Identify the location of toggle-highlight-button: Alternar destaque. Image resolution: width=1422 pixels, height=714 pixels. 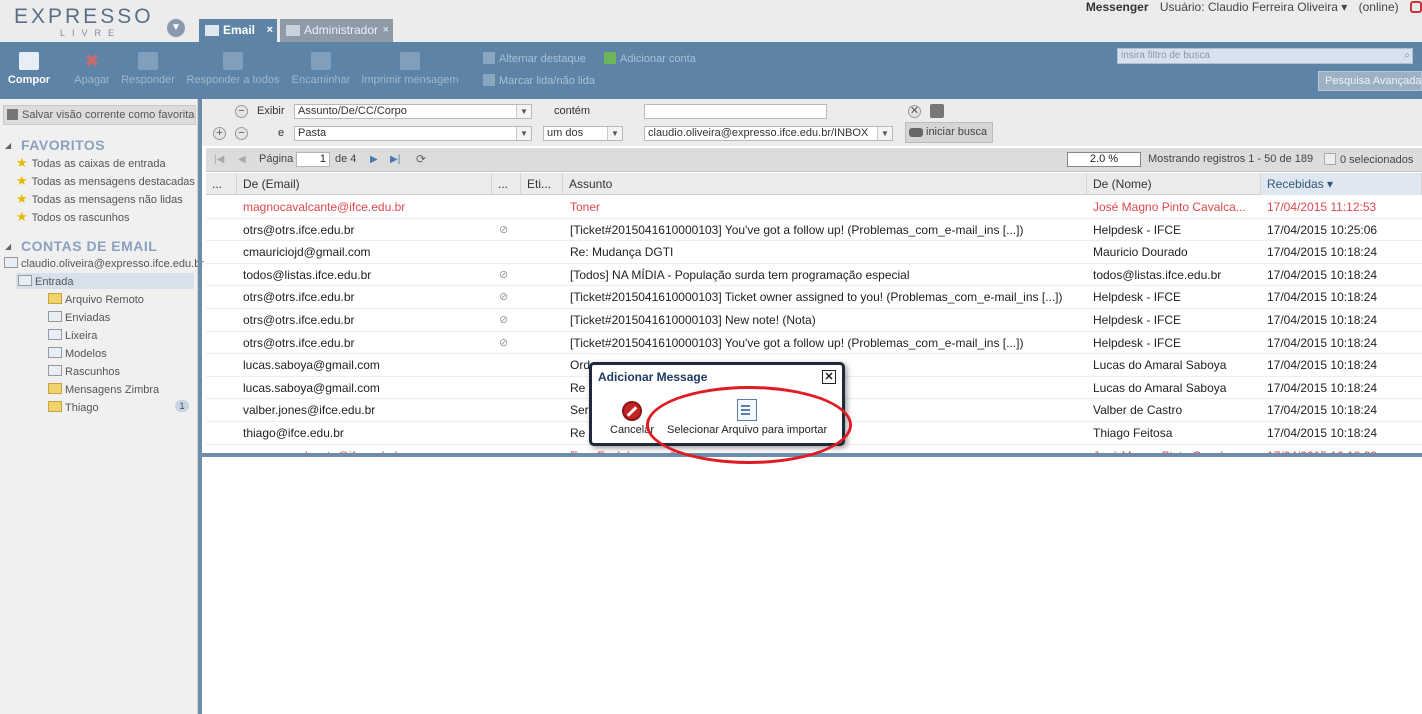
(534, 58).